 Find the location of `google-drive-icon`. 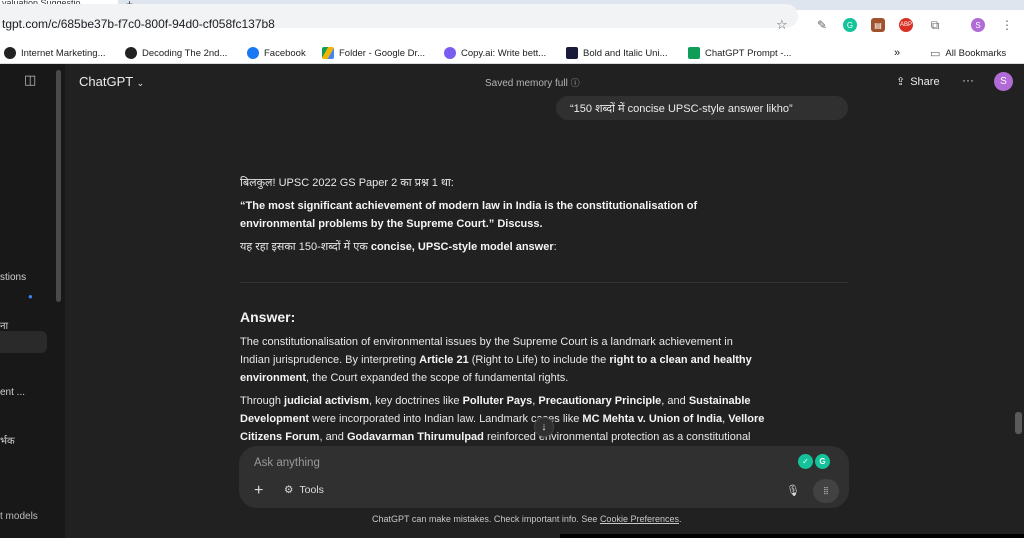

google-drive-icon is located at coordinates (328, 53).